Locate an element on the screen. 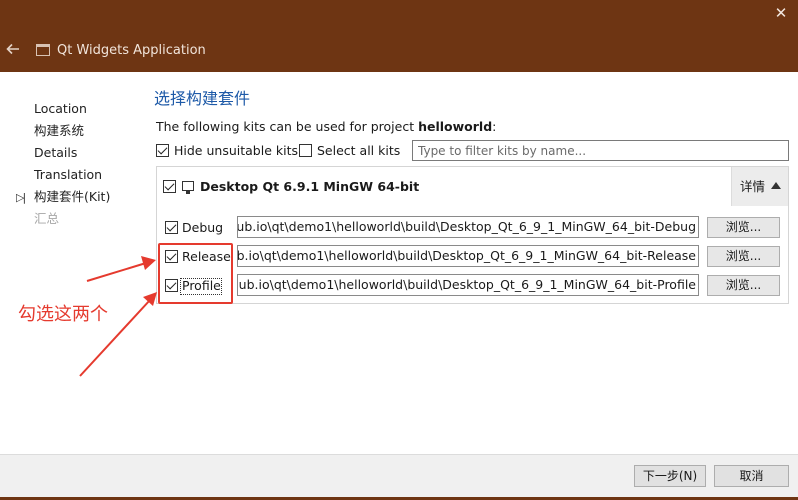 This screenshot has width=798, height=500. cancel-button: 取消 is located at coordinates (751, 476).